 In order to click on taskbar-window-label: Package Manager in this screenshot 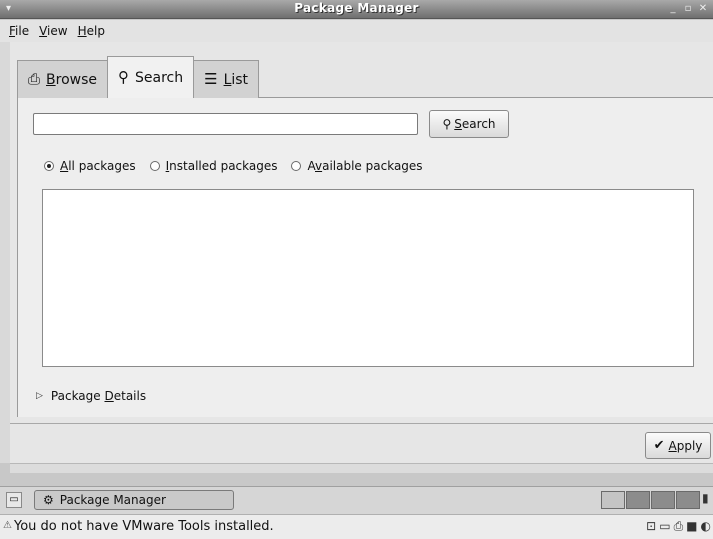, I will do `click(112, 500)`.